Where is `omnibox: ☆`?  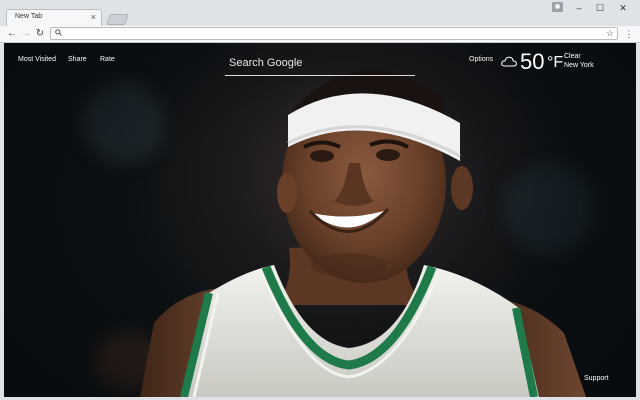
omnibox: ☆ is located at coordinates (334, 33).